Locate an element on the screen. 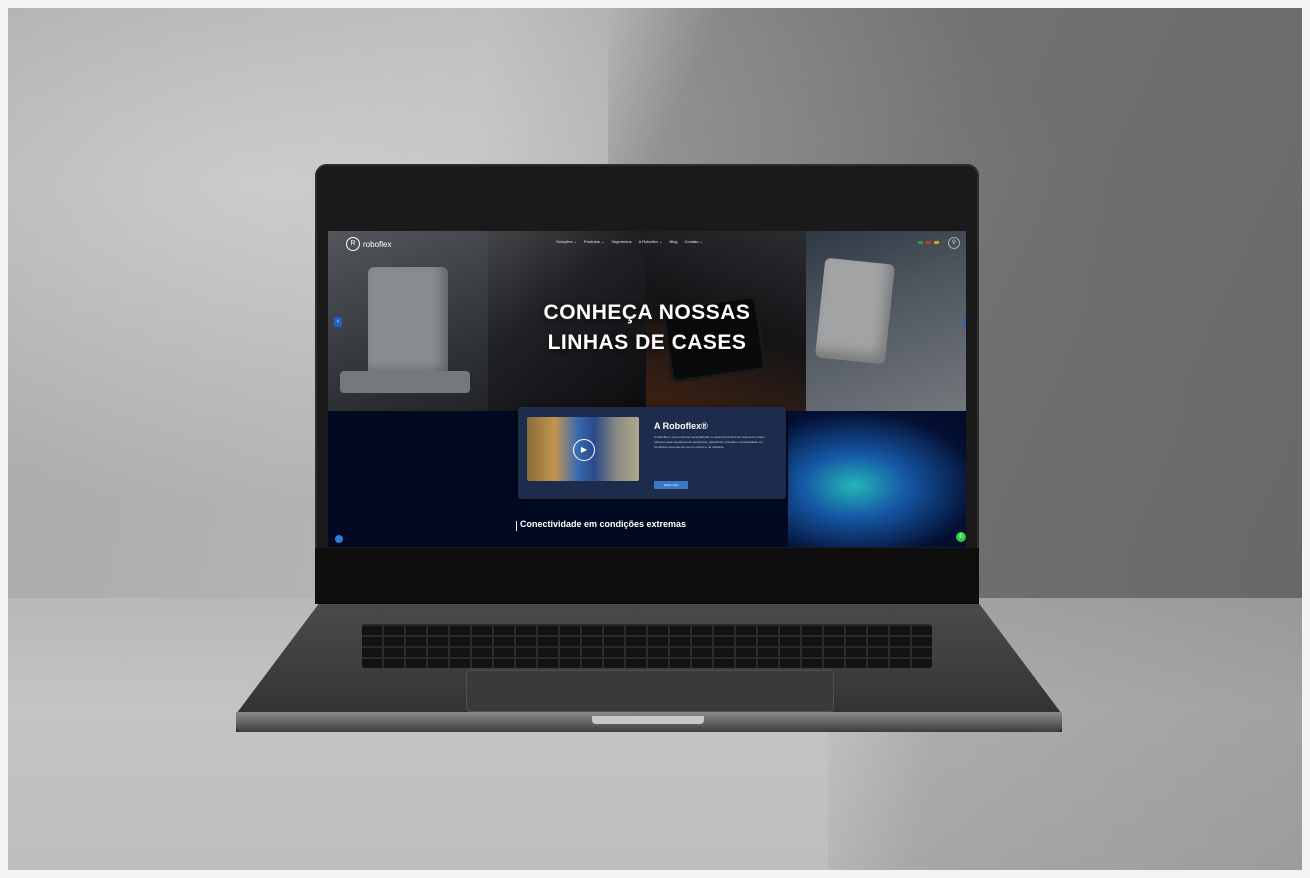  slider-next-button: › is located at coordinates (965, 322).